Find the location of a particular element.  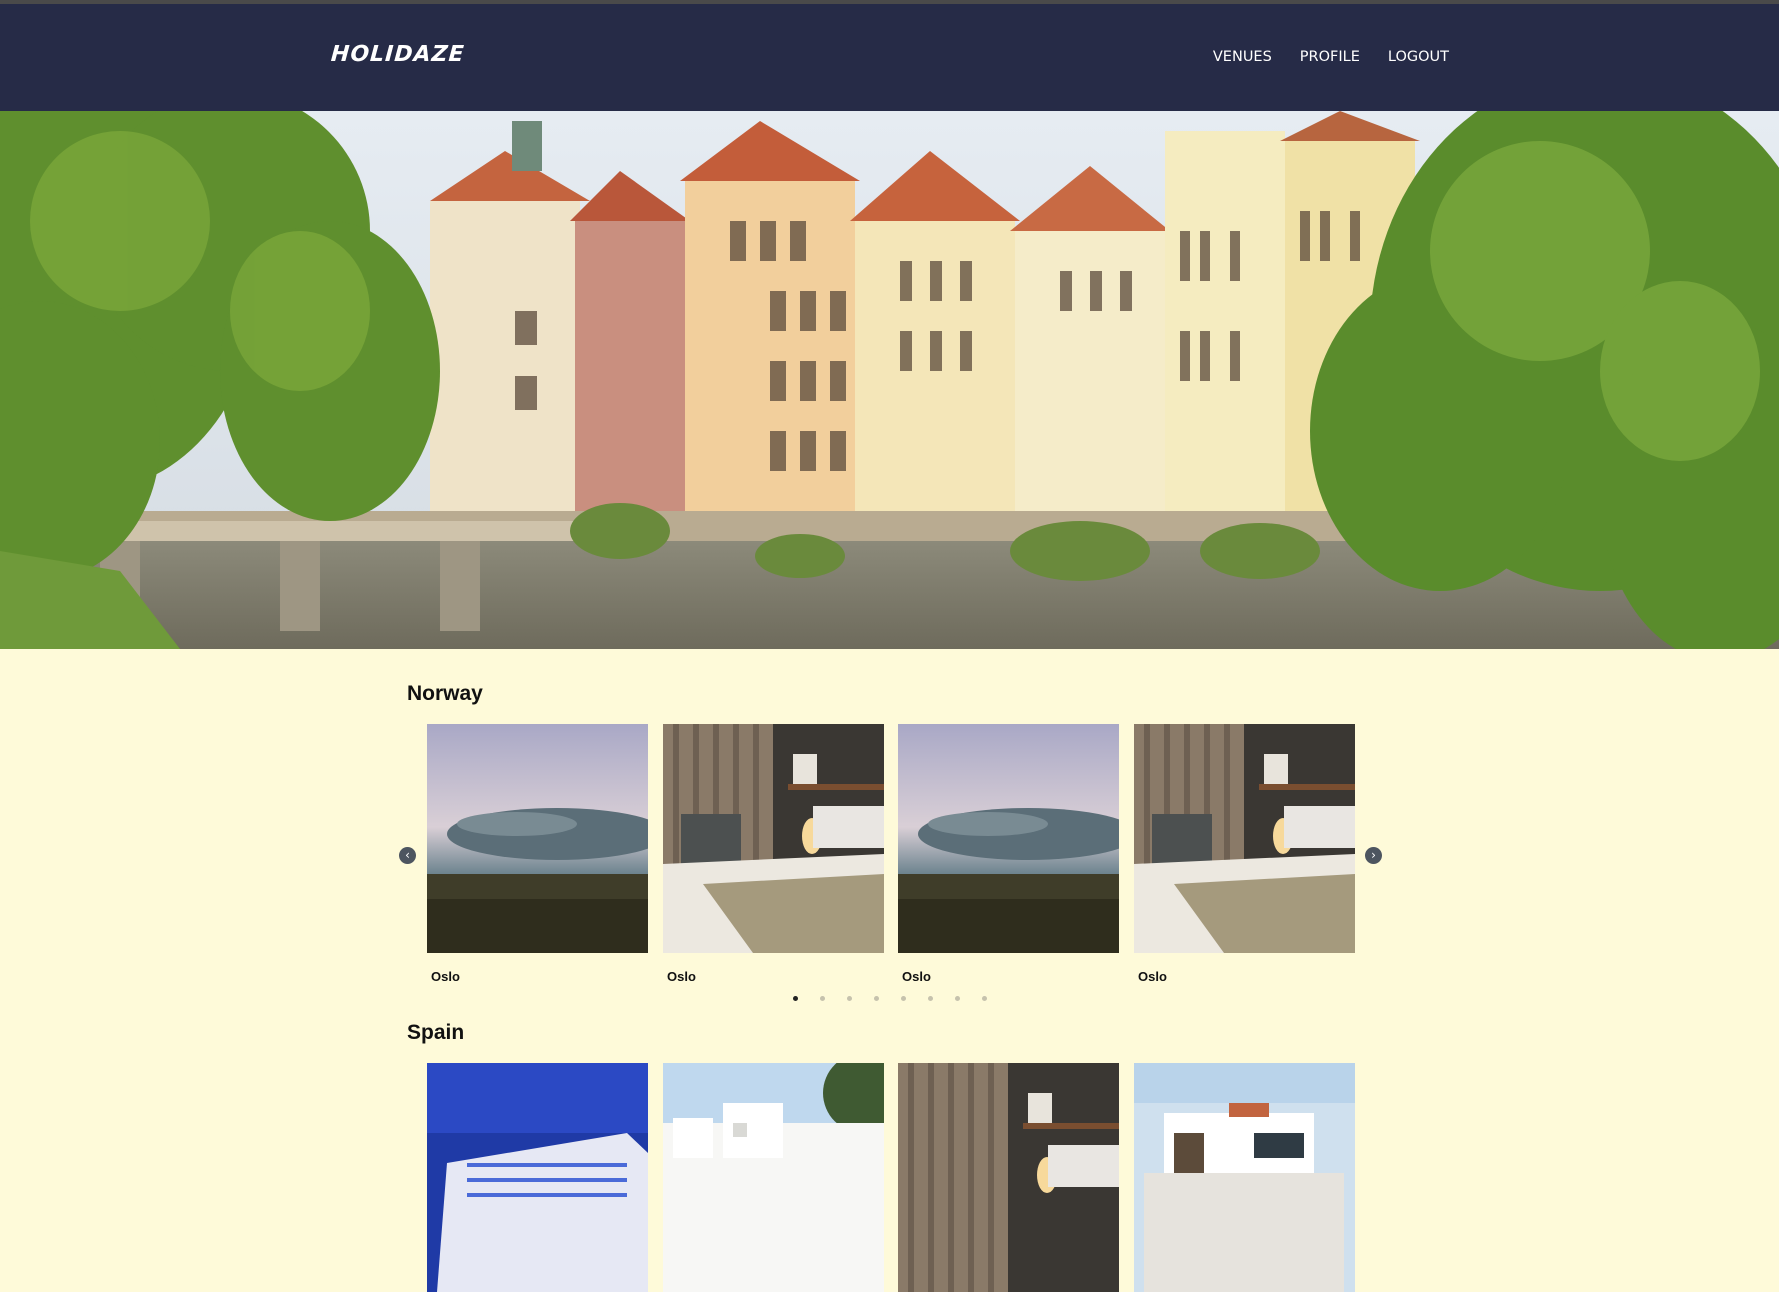

carousel-next-button: › is located at coordinates (1373, 855).